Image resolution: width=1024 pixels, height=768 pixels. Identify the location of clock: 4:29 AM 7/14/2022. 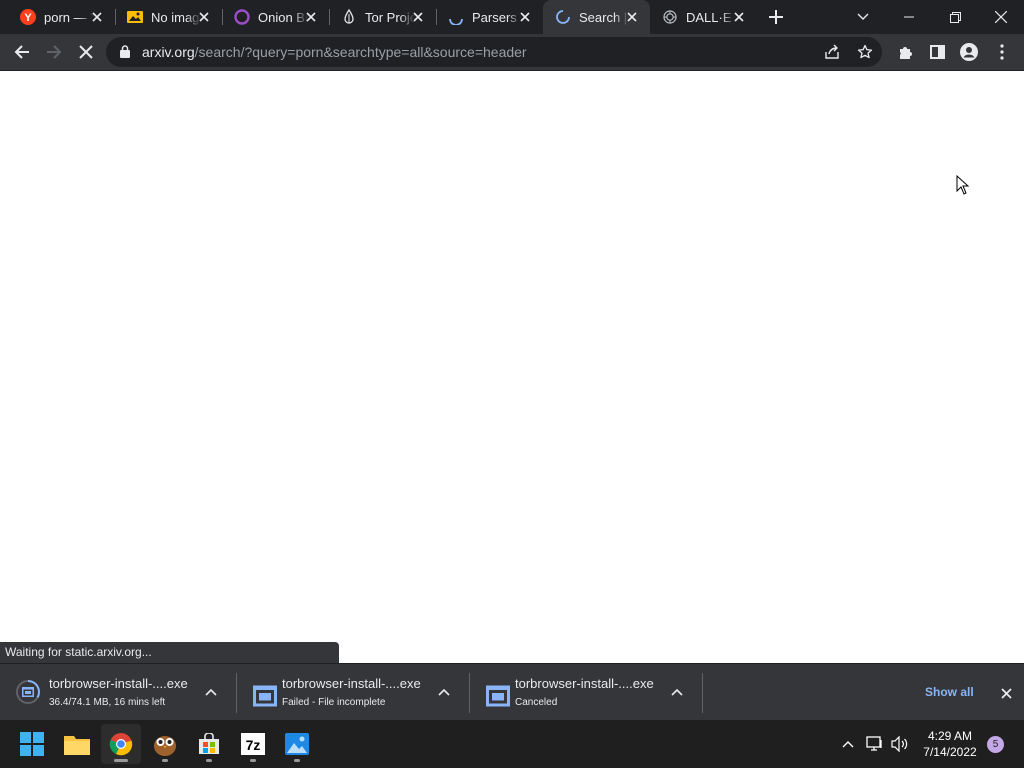
(950, 744).